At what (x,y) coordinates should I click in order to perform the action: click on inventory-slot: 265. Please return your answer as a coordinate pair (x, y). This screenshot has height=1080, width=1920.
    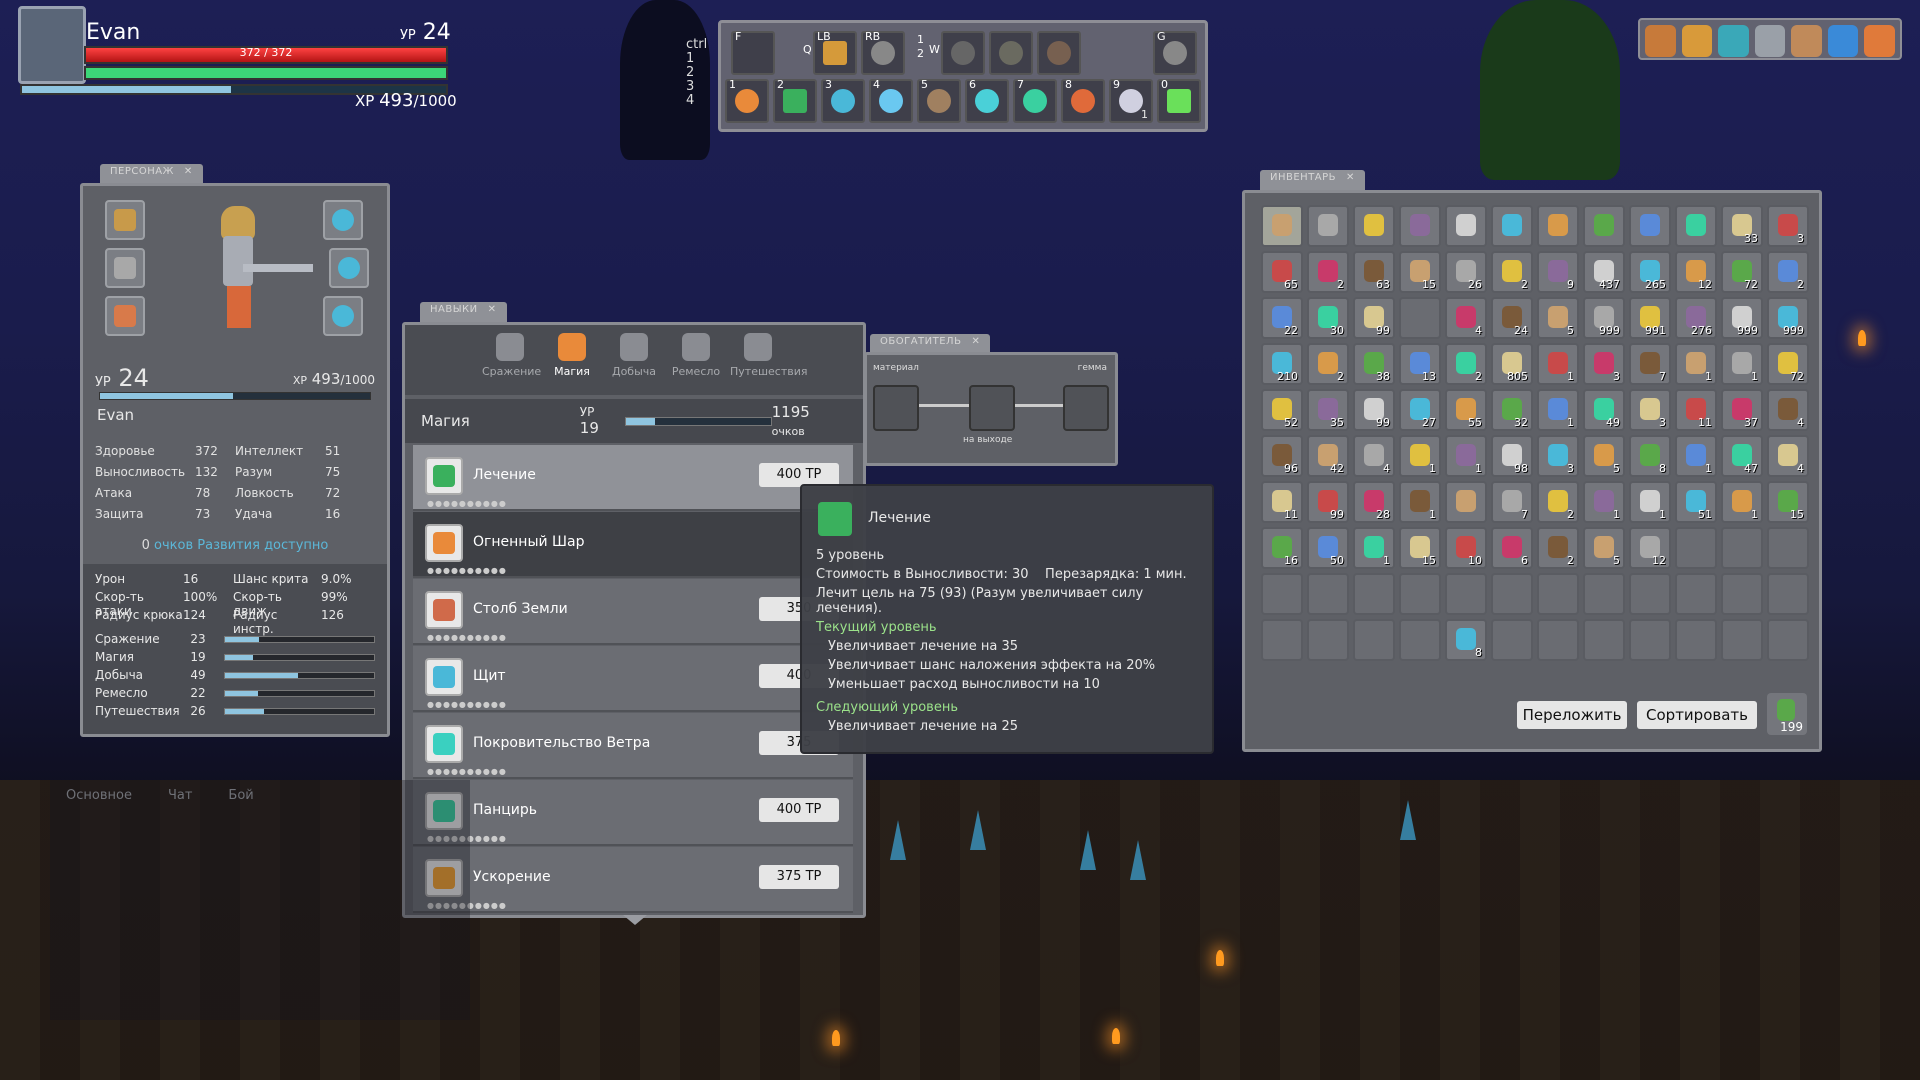
    Looking at the image, I should click on (1650, 272).